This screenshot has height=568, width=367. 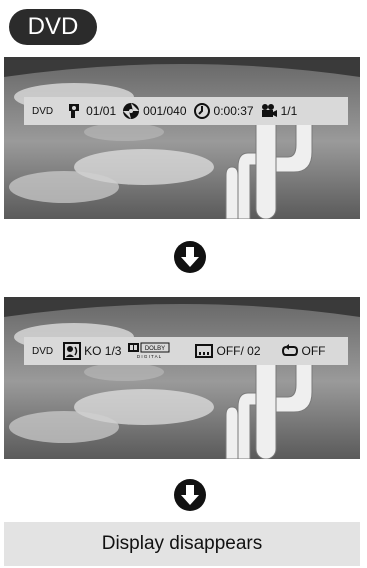 I want to click on osd-time: 0:00:37, so click(x=223, y=111).